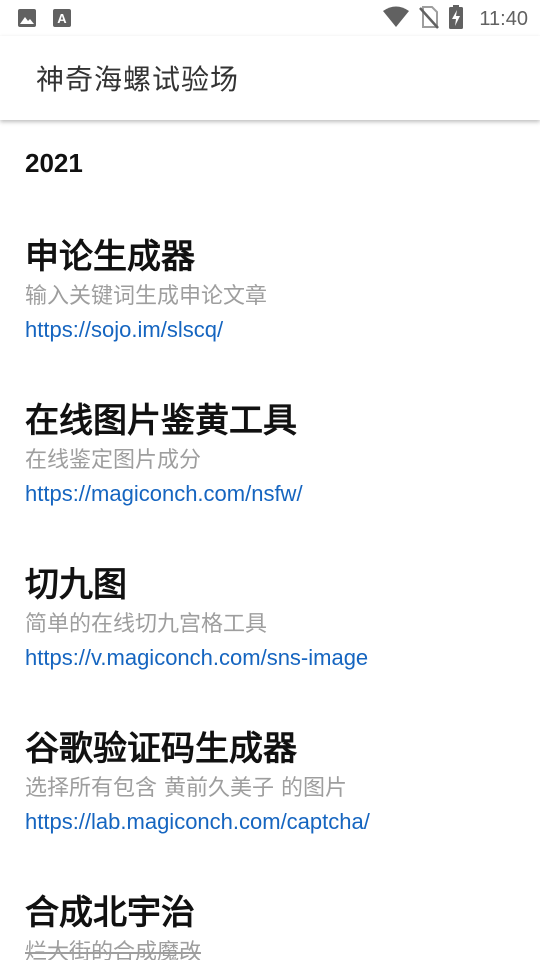 This screenshot has width=540, height=960. I want to click on entry-link: https://v.magiconch.com/sns-image, so click(275, 658).